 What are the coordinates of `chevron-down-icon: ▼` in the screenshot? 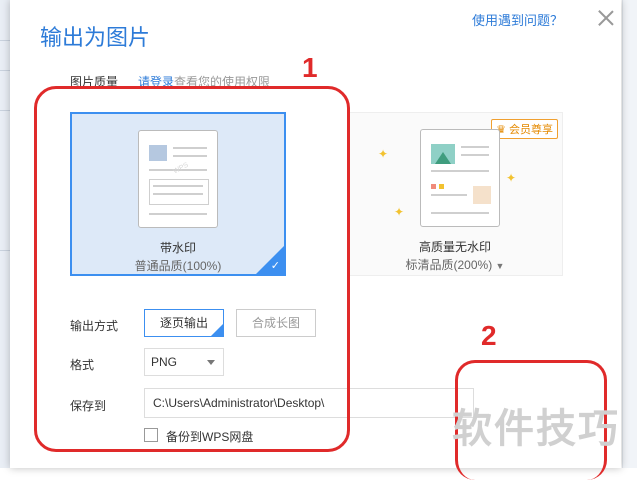 It's located at (500, 266).